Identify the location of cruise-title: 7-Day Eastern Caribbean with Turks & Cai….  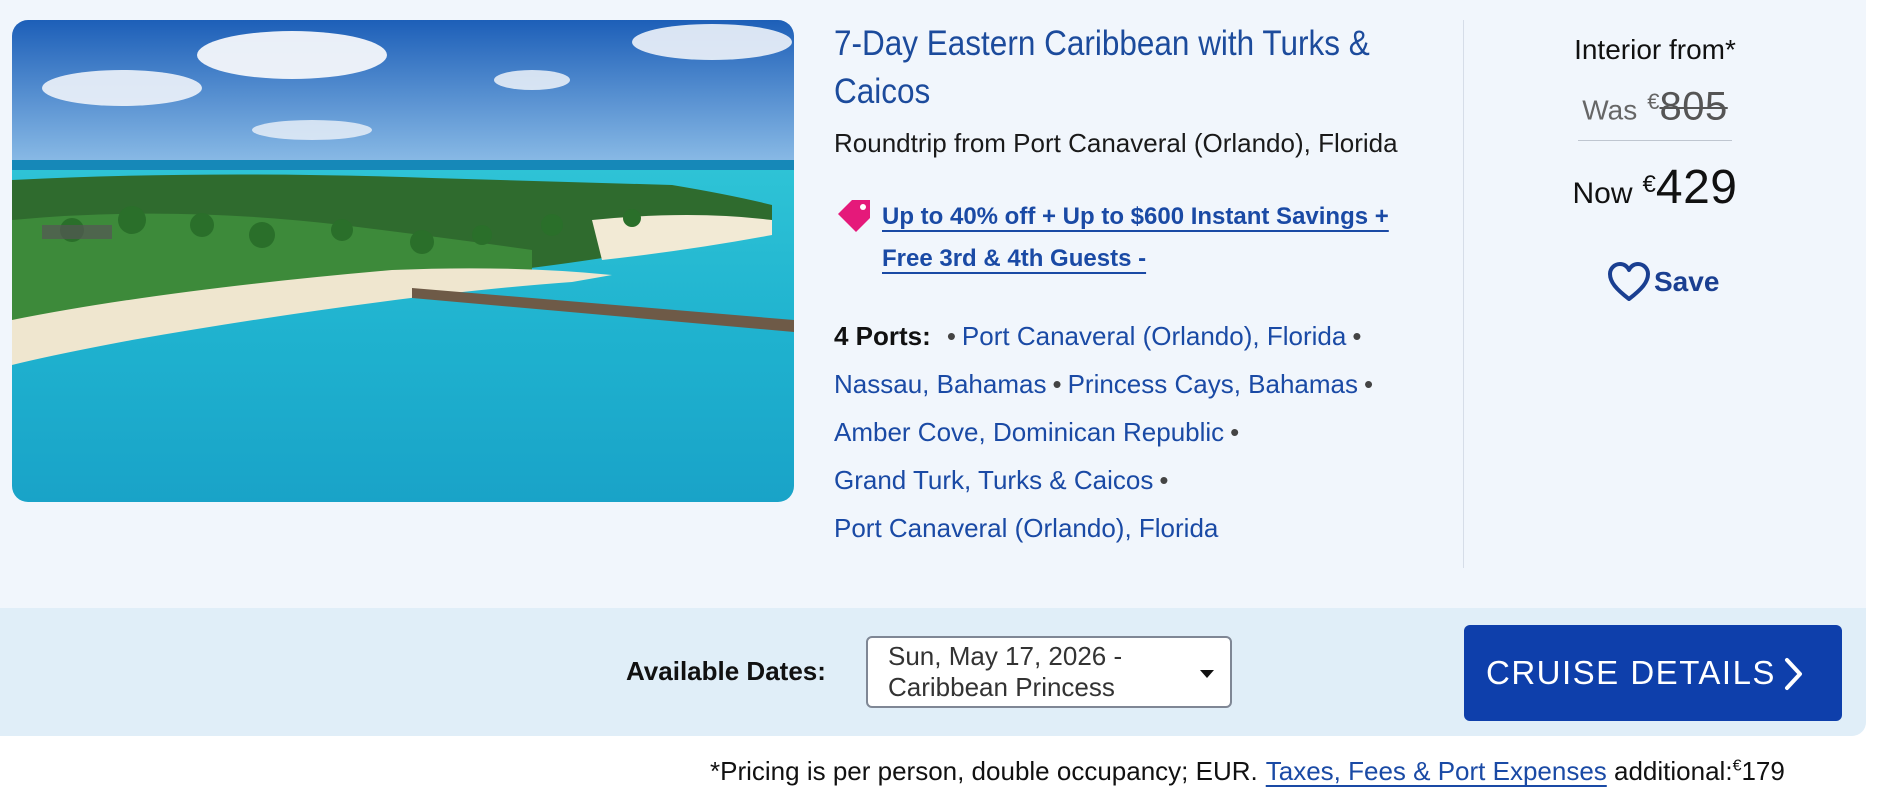
(1126, 68).